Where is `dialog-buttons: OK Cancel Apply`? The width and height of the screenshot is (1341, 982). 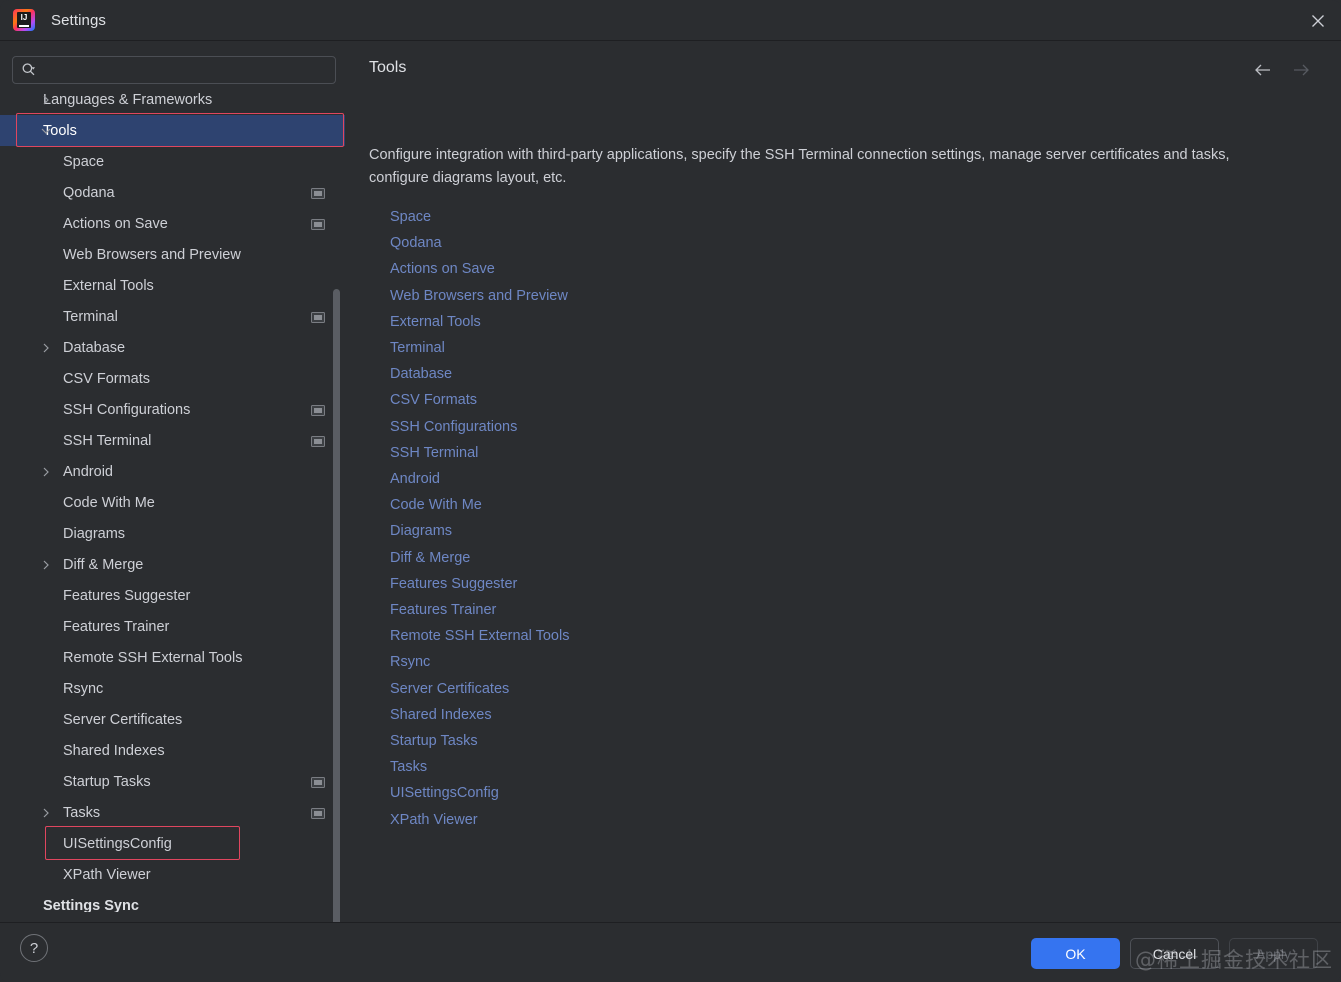 dialog-buttons: OK Cancel Apply is located at coordinates (1174, 953).